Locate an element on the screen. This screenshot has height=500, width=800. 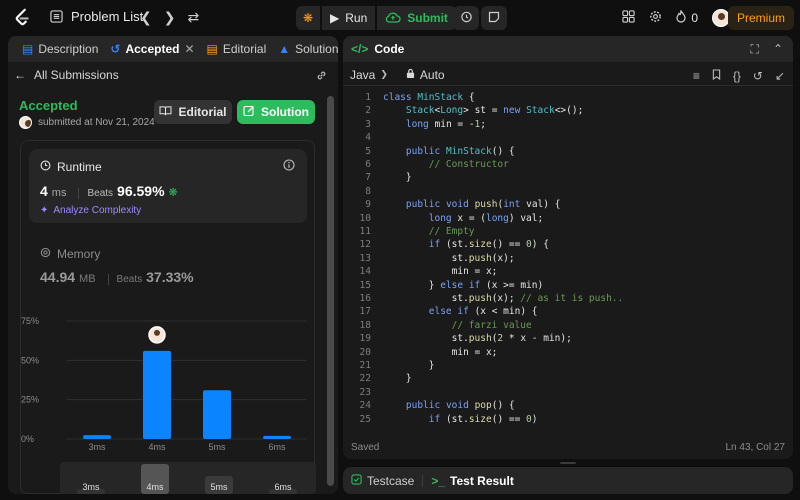
solution-button: Solution is located at coordinates (276, 112).